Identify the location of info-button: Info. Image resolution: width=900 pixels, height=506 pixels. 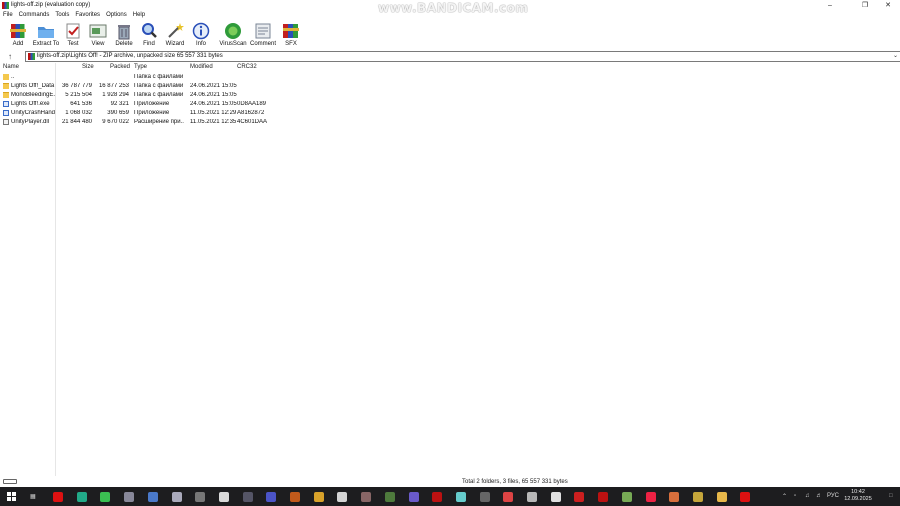
(201, 34).